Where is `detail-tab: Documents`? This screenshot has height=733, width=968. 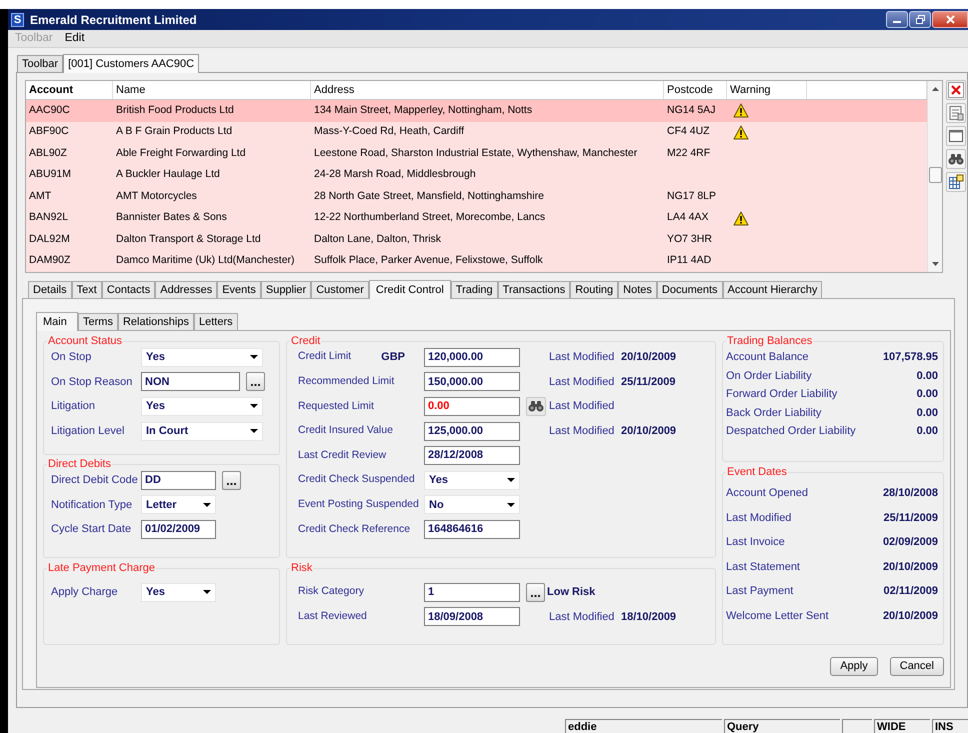
detail-tab: Documents is located at coordinates (689, 289).